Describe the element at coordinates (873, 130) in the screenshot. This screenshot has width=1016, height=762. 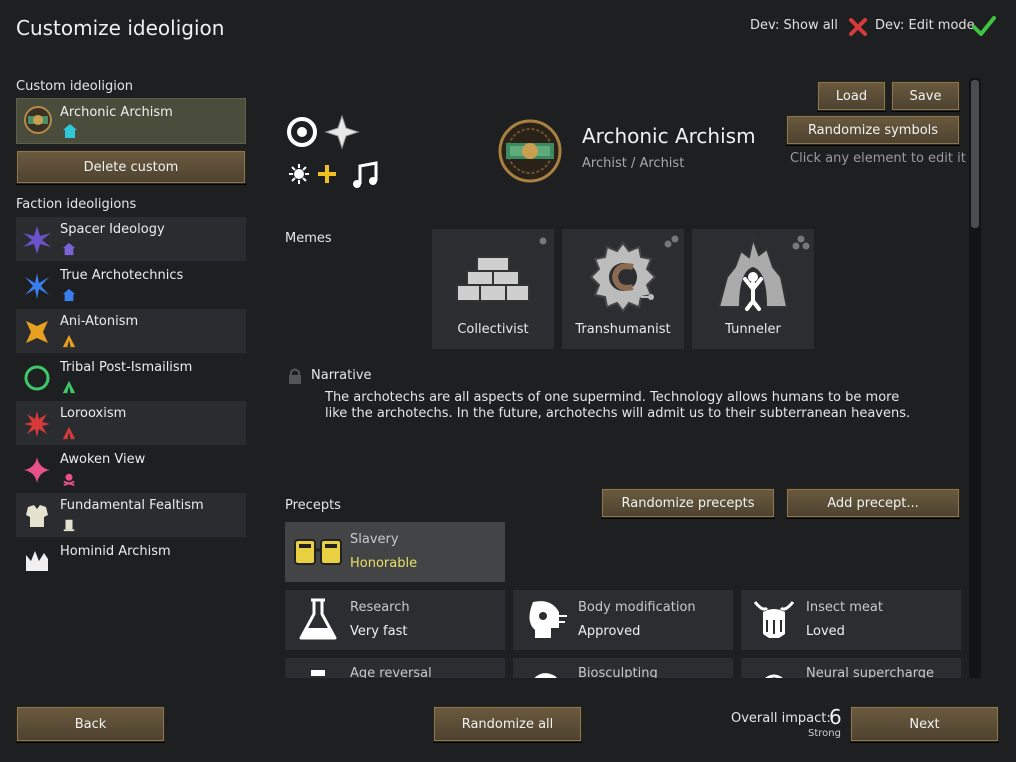
I see `randomize-symbols-button: Randomize symbols` at that location.